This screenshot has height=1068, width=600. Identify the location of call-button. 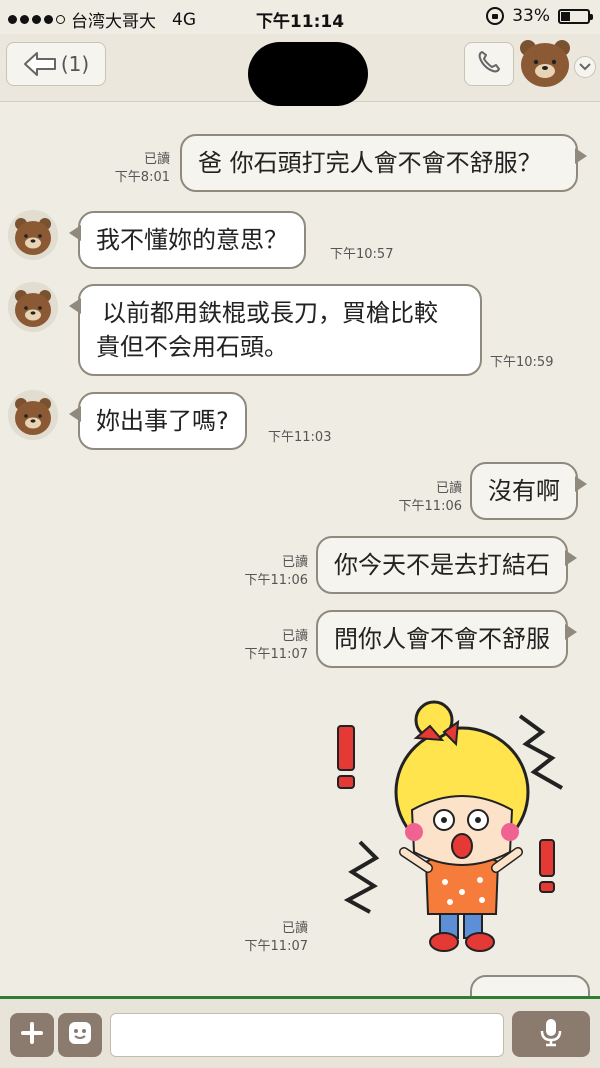
(489, 64).